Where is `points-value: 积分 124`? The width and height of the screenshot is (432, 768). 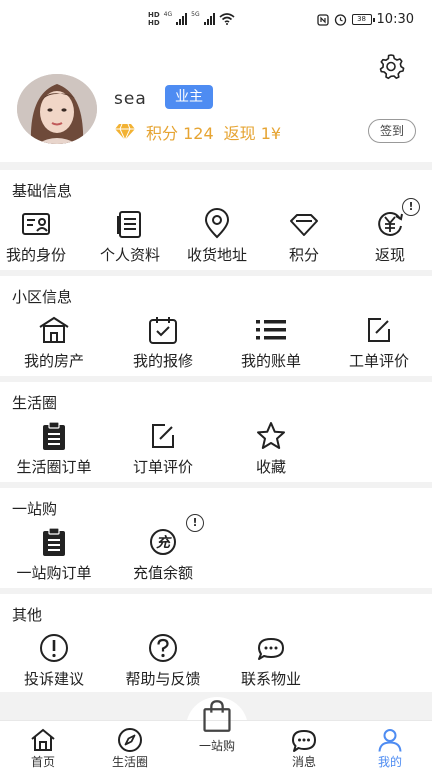 points-value: 积分 124 is located at coordinates (180, 133).